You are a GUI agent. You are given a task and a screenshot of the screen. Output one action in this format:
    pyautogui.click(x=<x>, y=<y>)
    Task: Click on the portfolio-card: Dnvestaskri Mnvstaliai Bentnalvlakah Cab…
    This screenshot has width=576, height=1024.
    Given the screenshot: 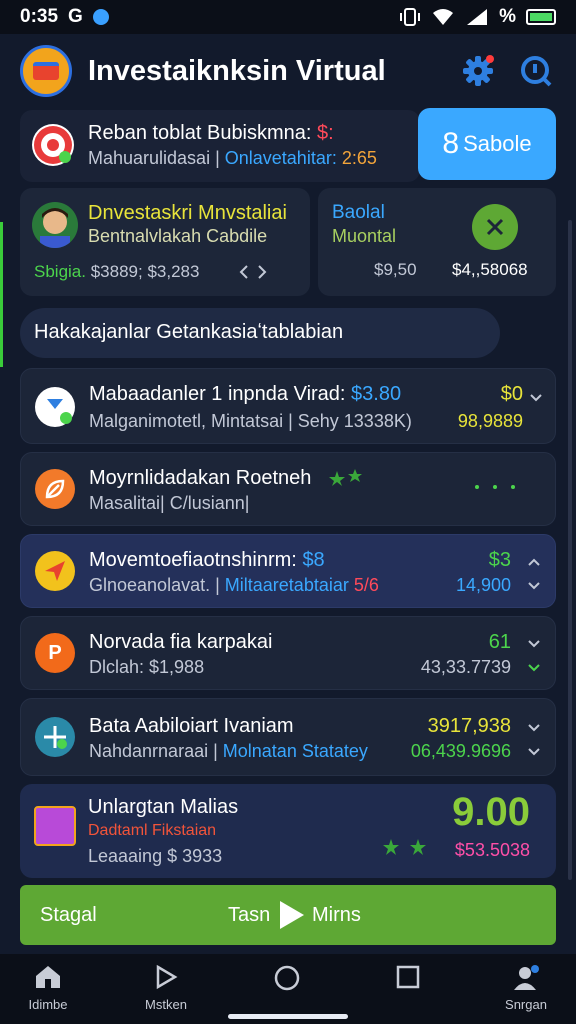 What is the action you would take?
    pyautogui.click(x=165, y=242)
    